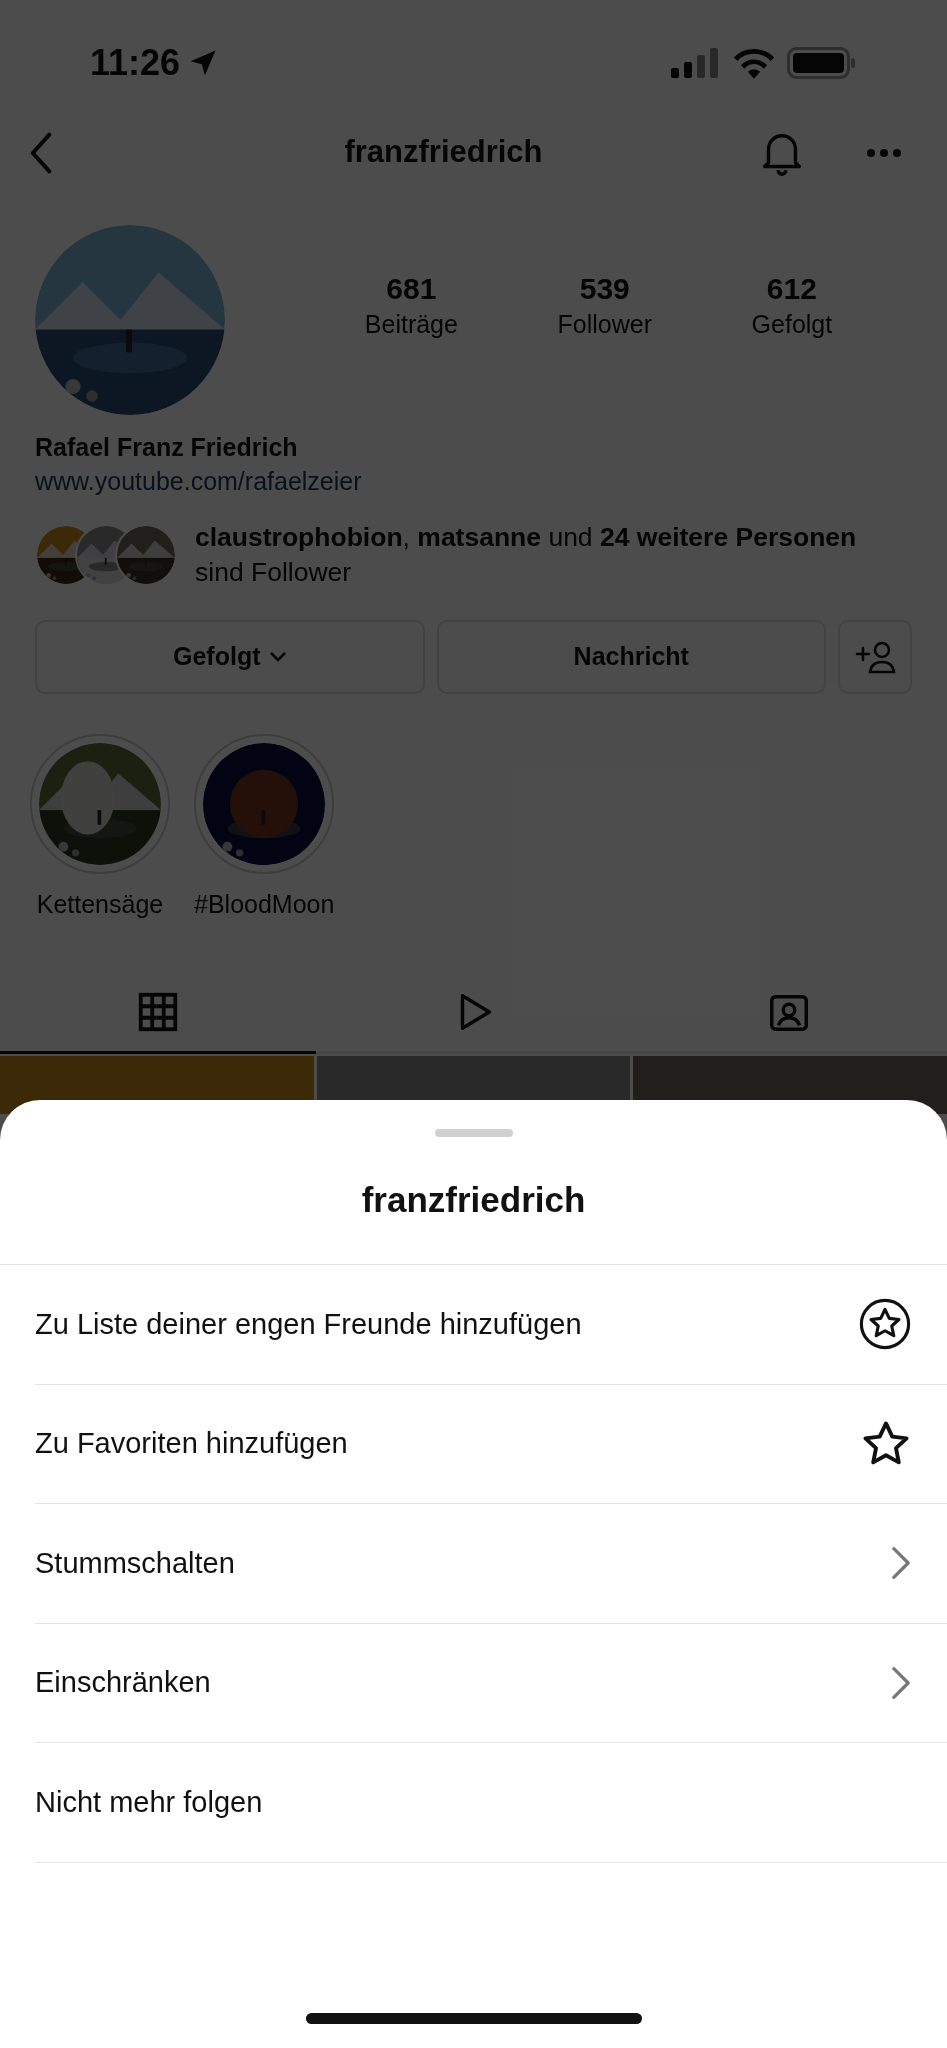  Describe the element at coordinates (491, 1803) in the screenshot. I see `menu-item: Nicht mehr folgen` at that location.